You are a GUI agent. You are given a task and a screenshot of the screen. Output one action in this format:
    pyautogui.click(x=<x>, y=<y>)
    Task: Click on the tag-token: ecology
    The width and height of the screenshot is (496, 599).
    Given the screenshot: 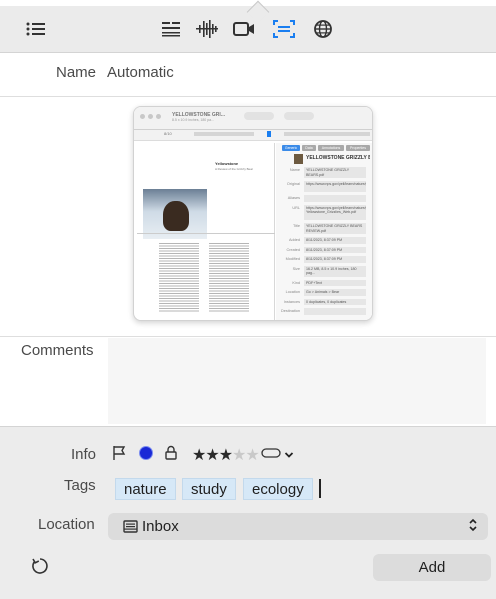 What is the action you would take?
    pyautogui.click(x=278, y=489)
    